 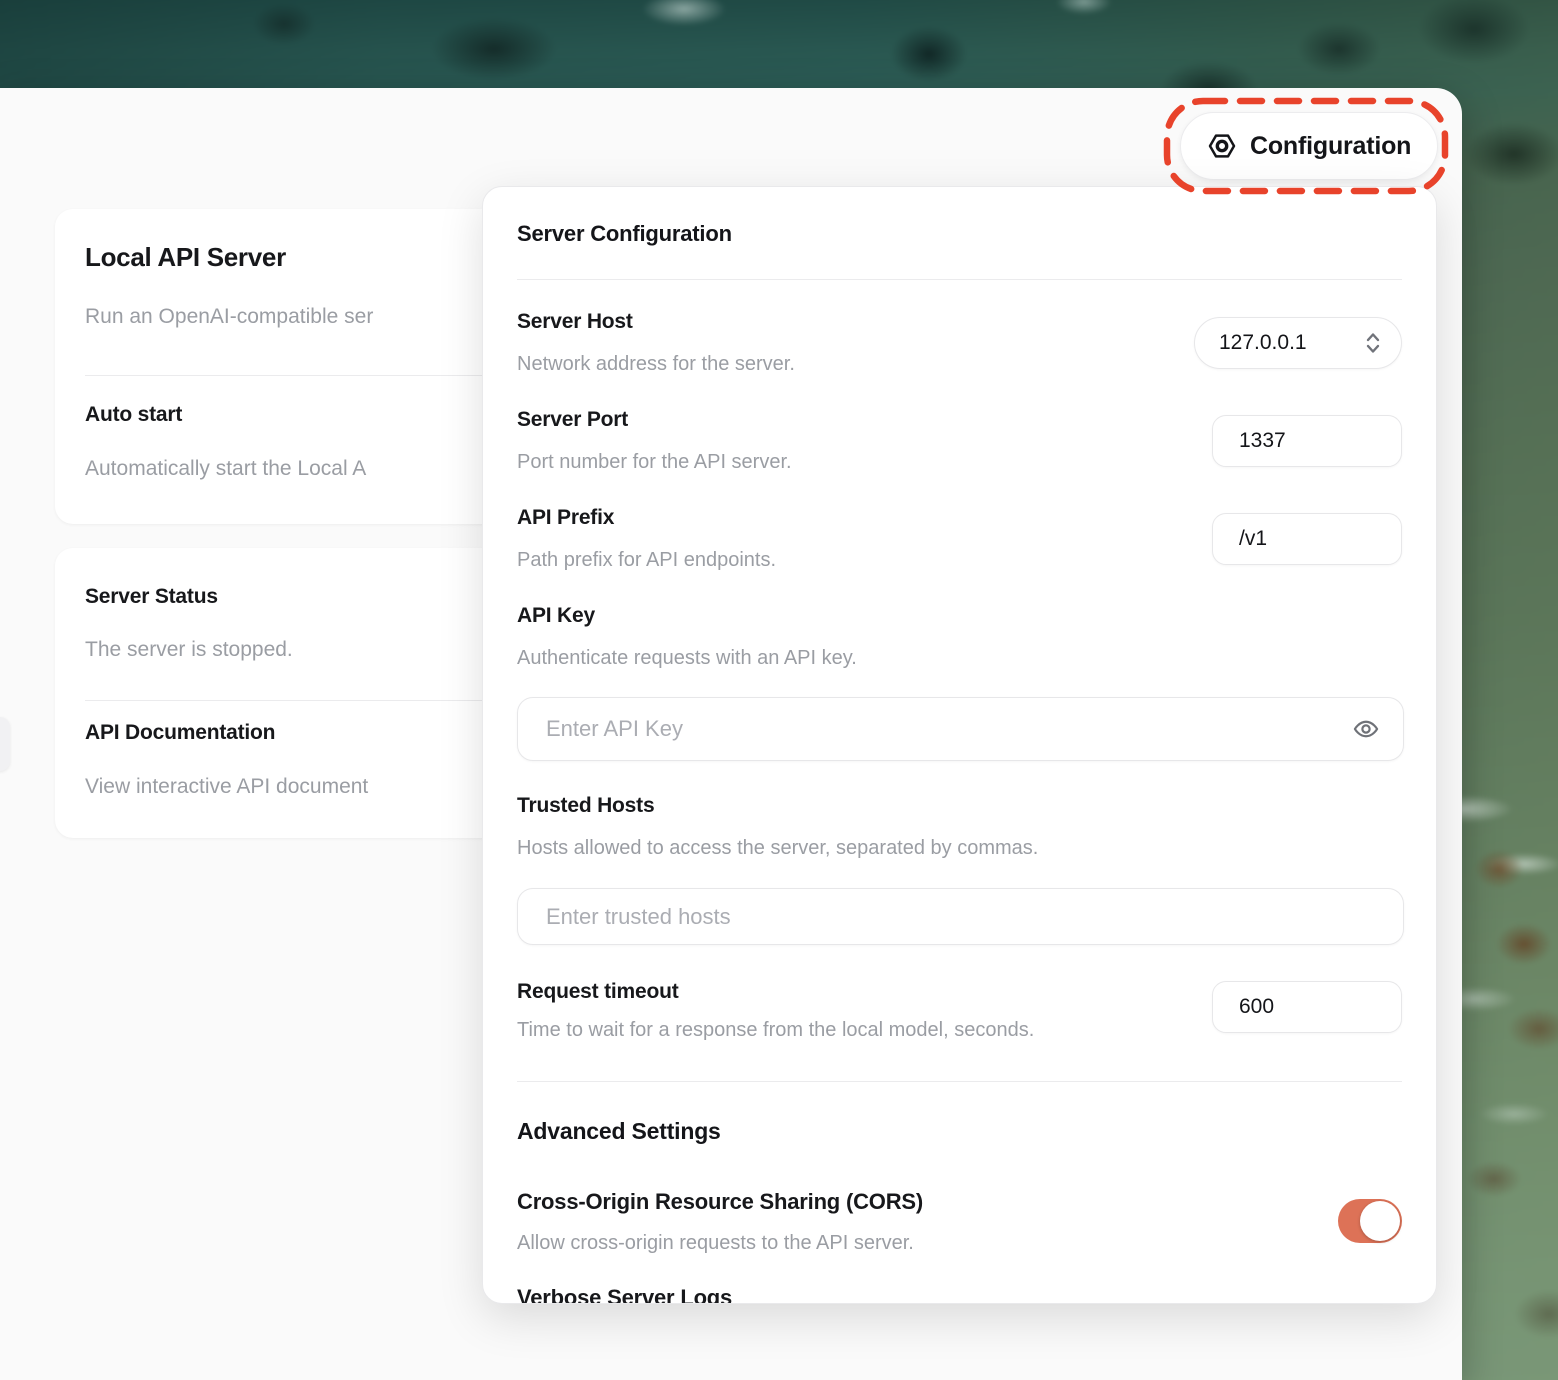 I want to click on api-prefix-label: API Prefix, so click(x=566, y=517).